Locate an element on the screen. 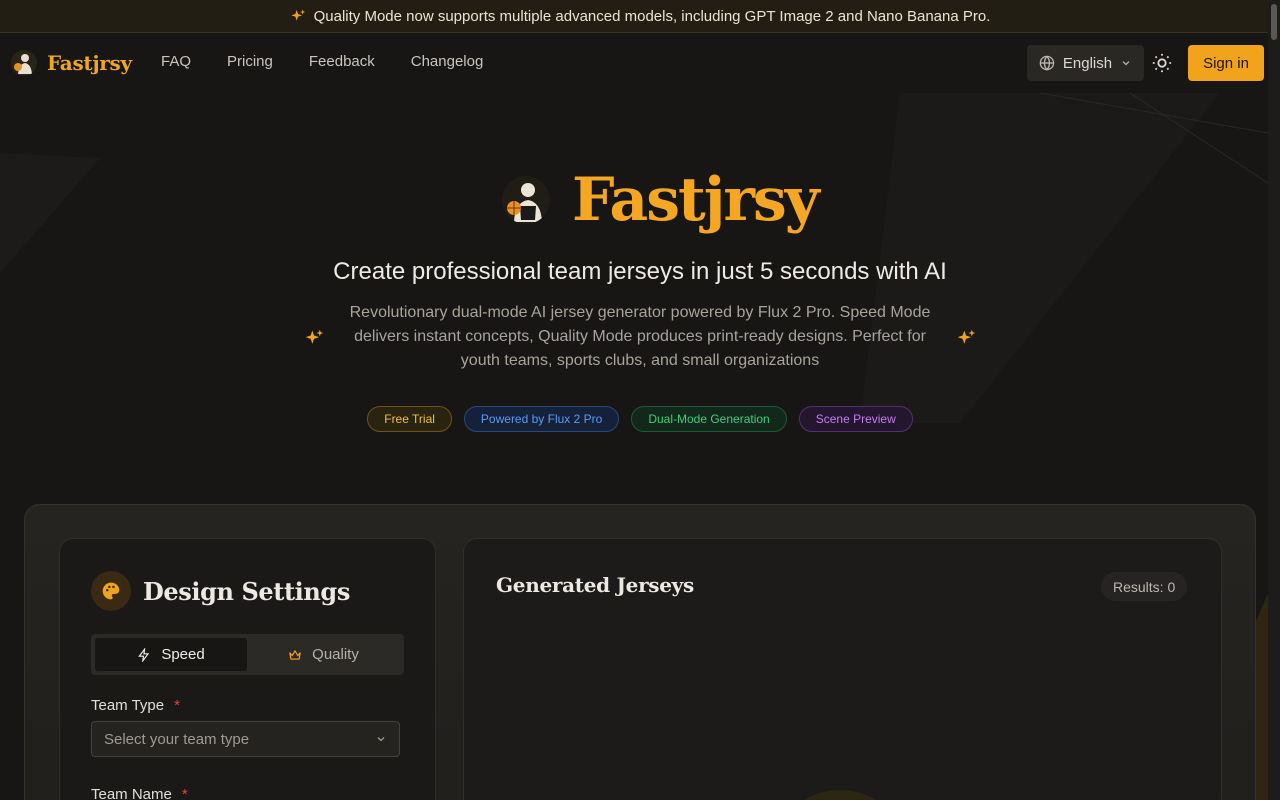 The image size is (1280, 800). hero-brand: Fastjrsy is located at coordinates (661, 200).